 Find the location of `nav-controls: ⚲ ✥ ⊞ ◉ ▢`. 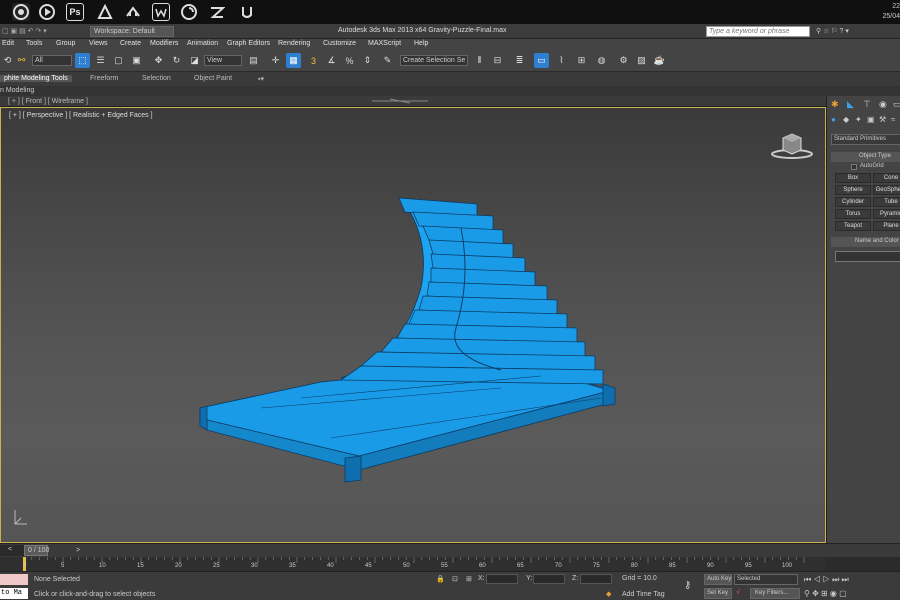

nav-controls: ⚲ ✥ ⊞ ◉ ▢ is located at coordinates (825, 593).